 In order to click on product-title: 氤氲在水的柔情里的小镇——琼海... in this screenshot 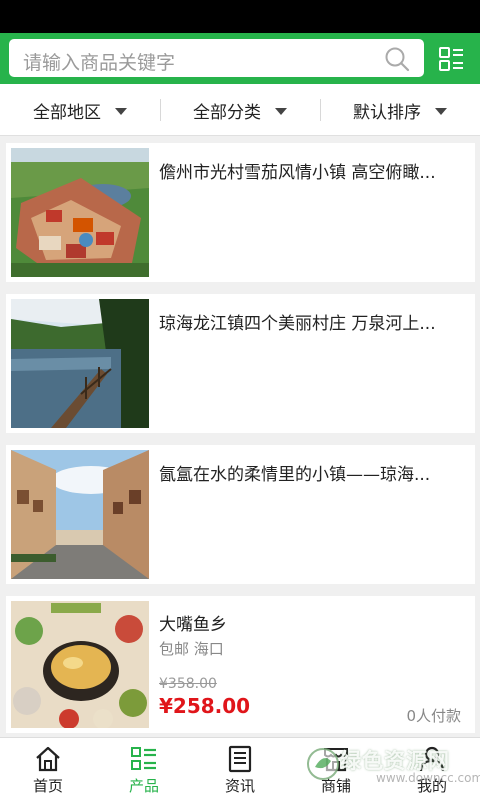, I will do `click(295, 475)`.